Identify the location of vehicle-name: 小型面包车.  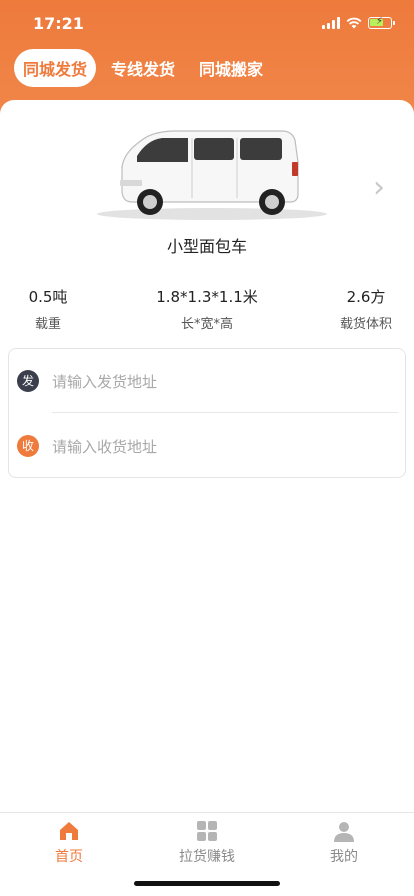
(206, 246).